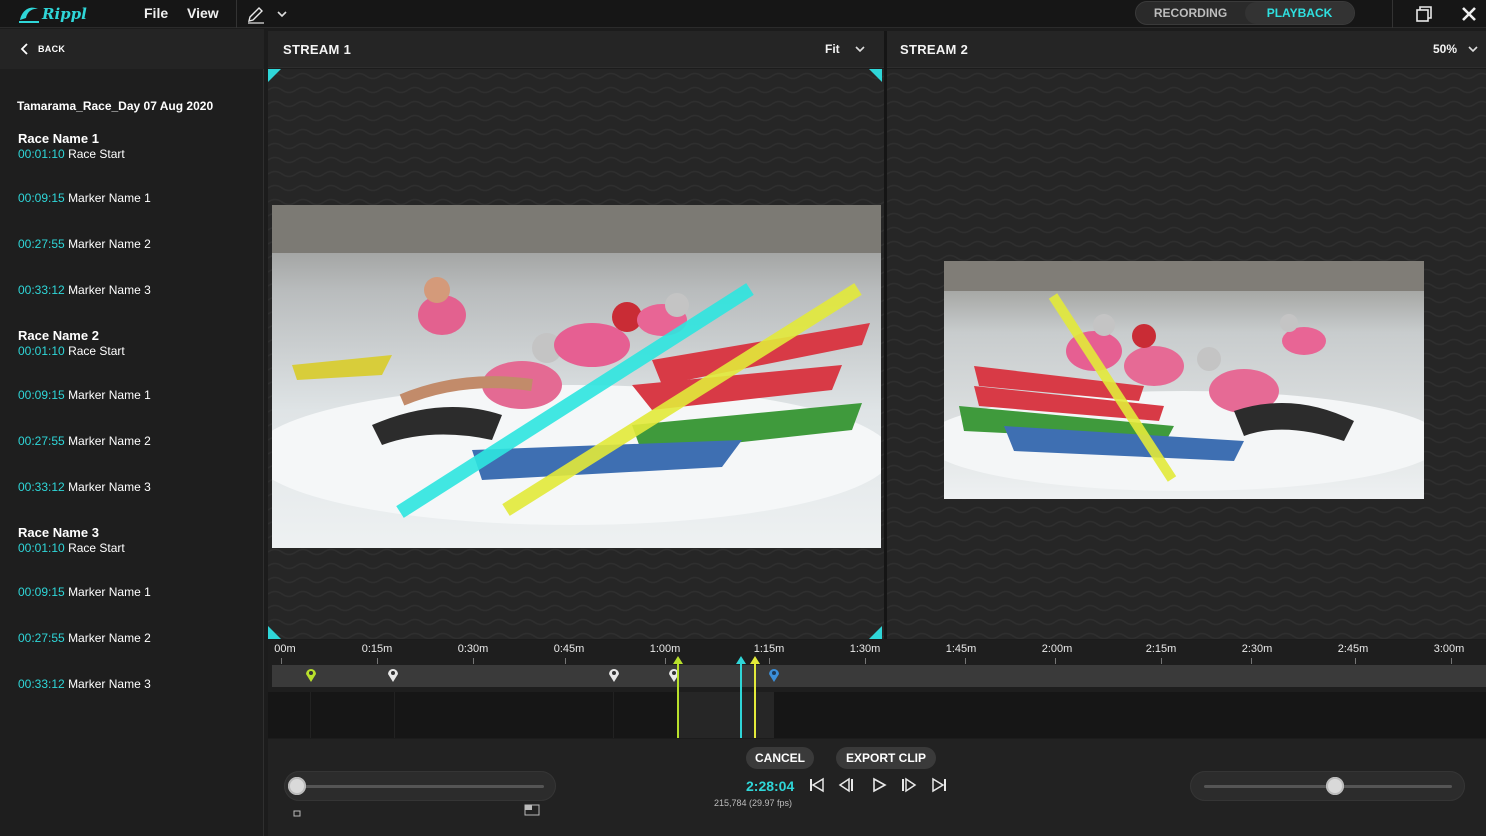  What do you see at coordinates (886, 758) in the screenshot?
I see `export-clip-button: EXPORT CLIP` at bounding box center [886, 758].